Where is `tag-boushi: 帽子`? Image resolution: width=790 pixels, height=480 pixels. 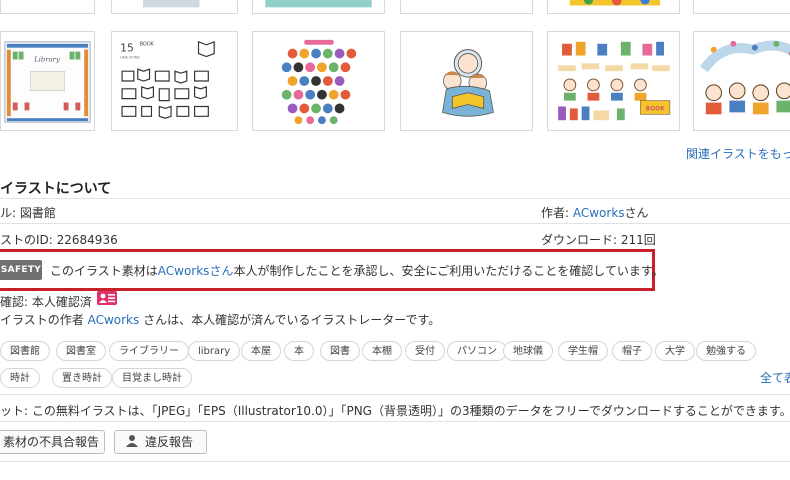
tag-boushi: 帽子 is located at coordinates (632, 351).